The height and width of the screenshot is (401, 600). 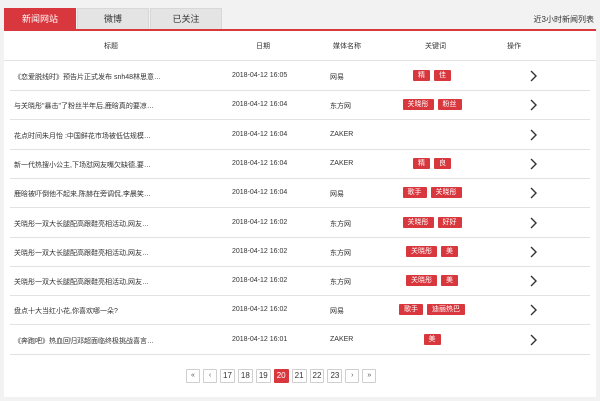 What do you see at coordinates (432, 163) in the screenshot?
I see `keyword-list: 精良` at bounding box center [432, 163].